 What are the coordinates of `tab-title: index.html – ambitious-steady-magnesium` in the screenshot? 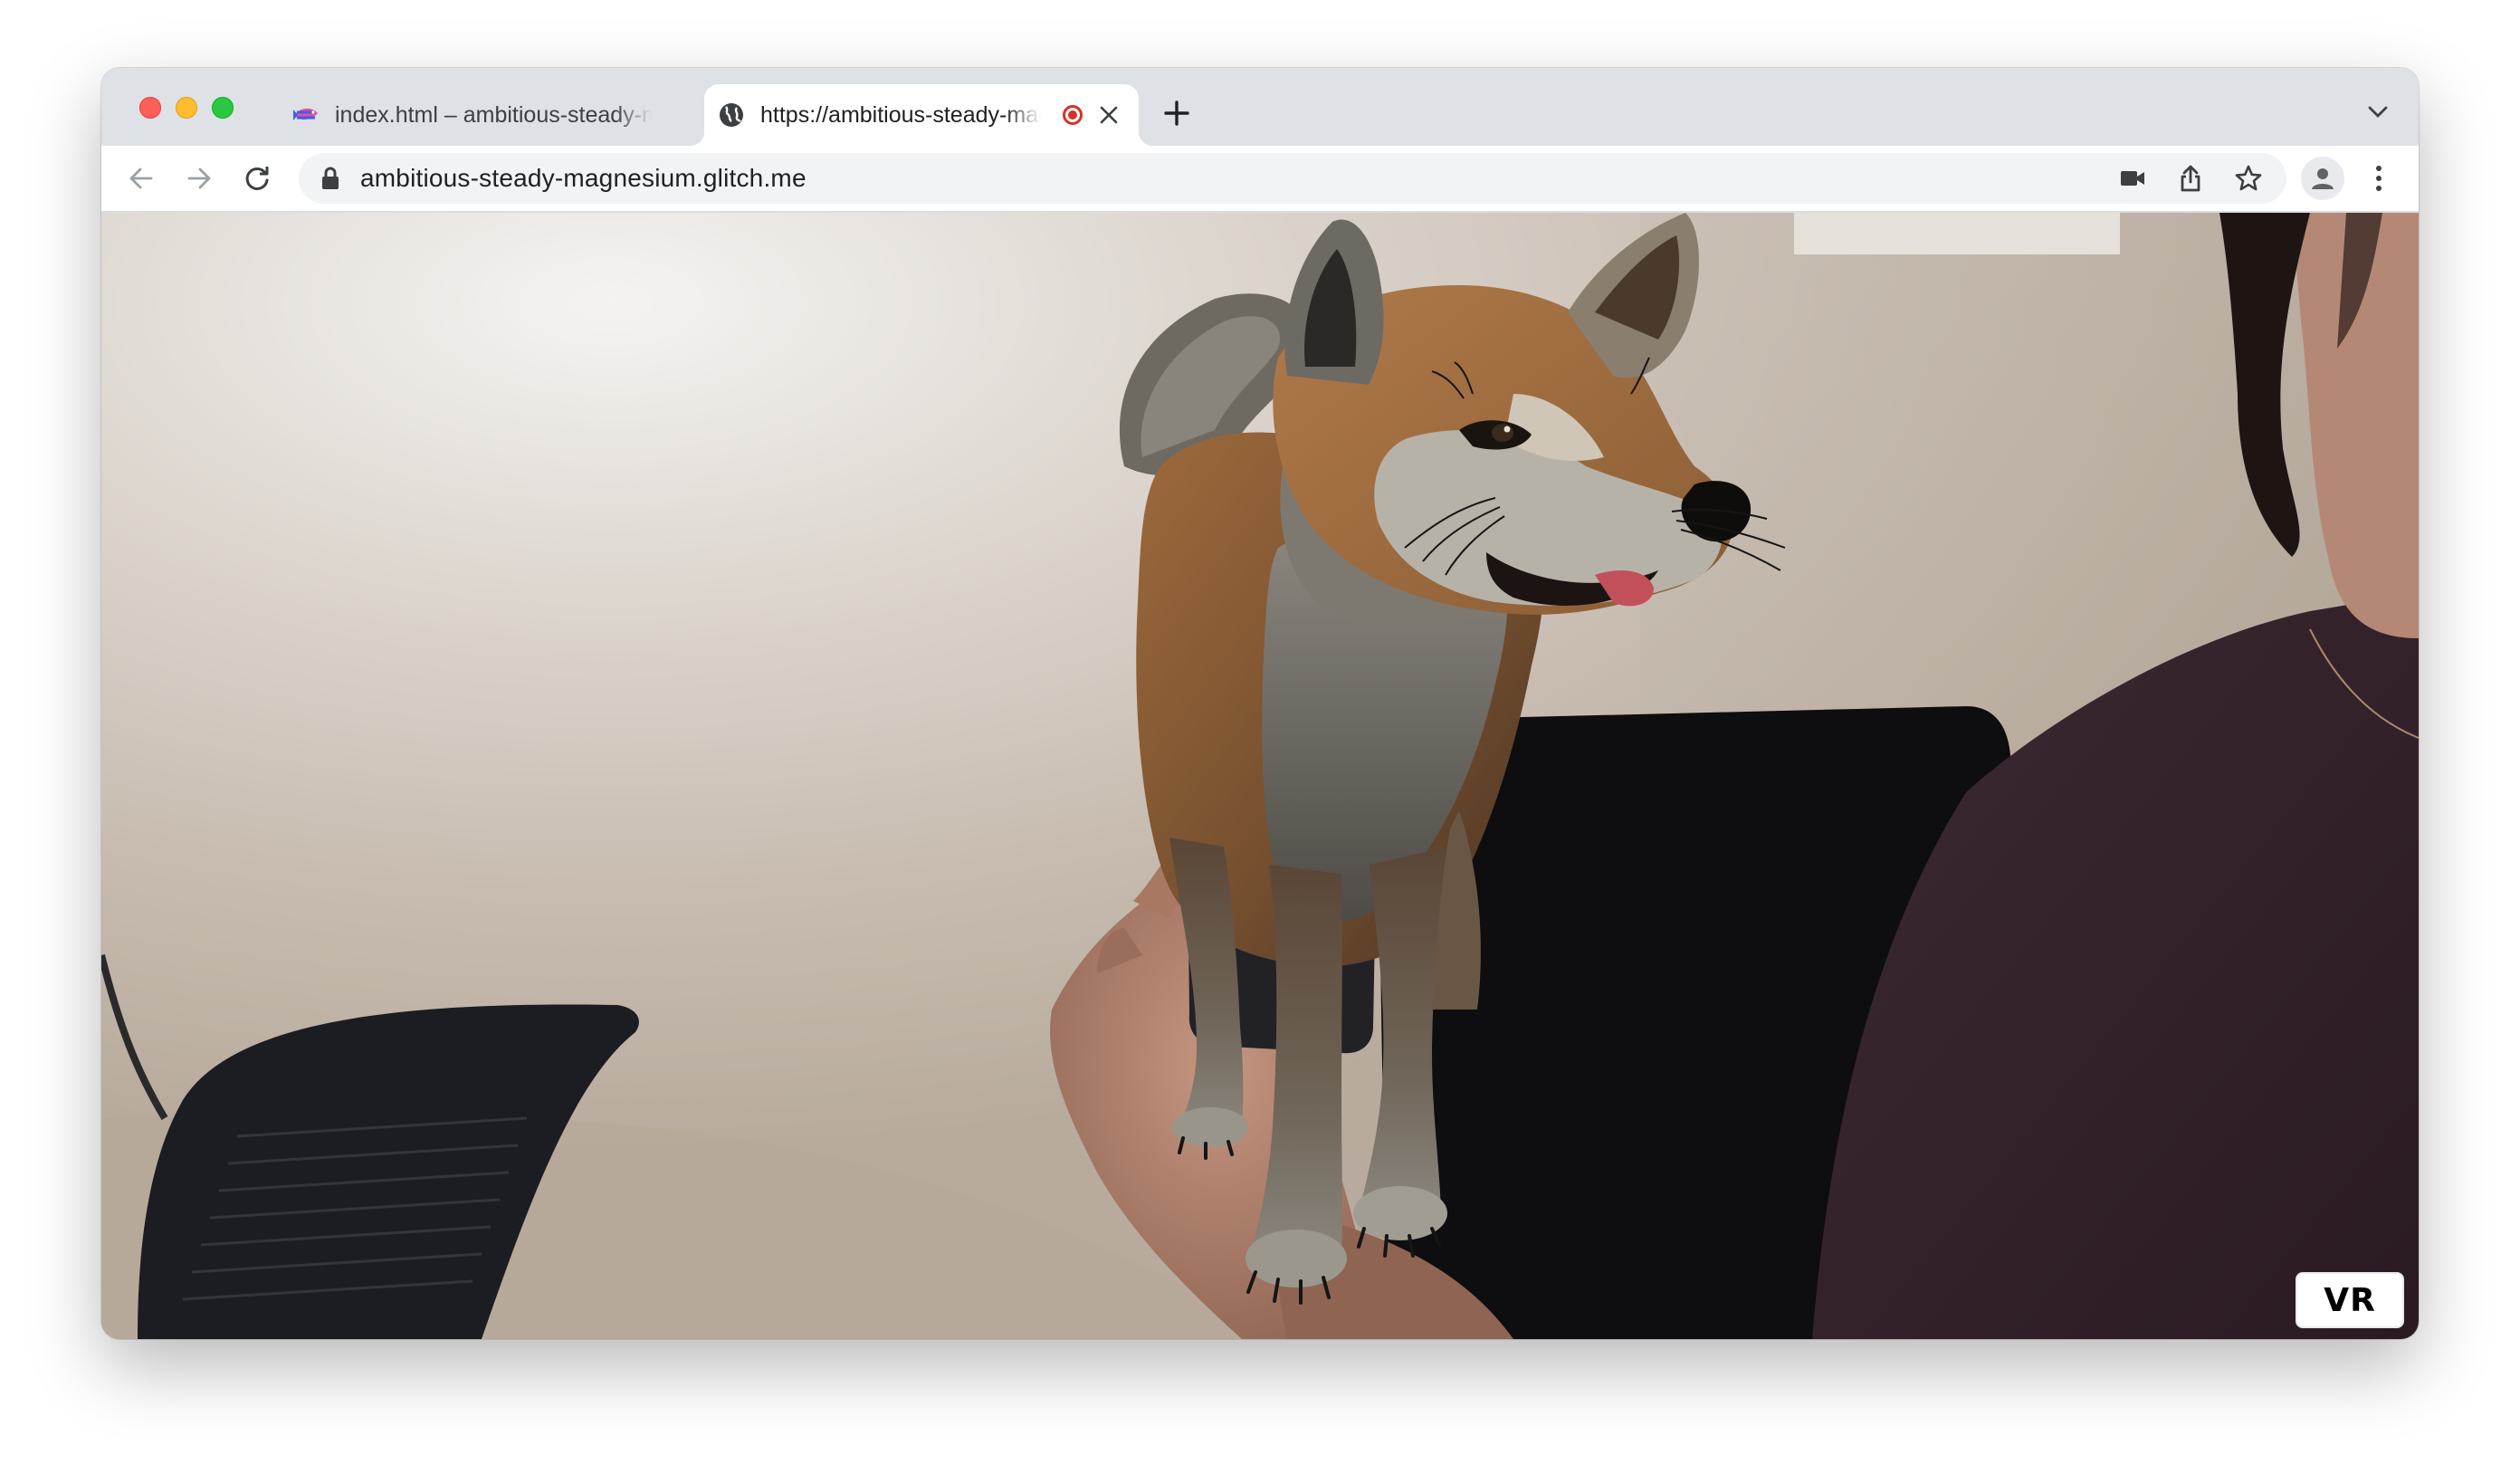 It's located at (494, 115).